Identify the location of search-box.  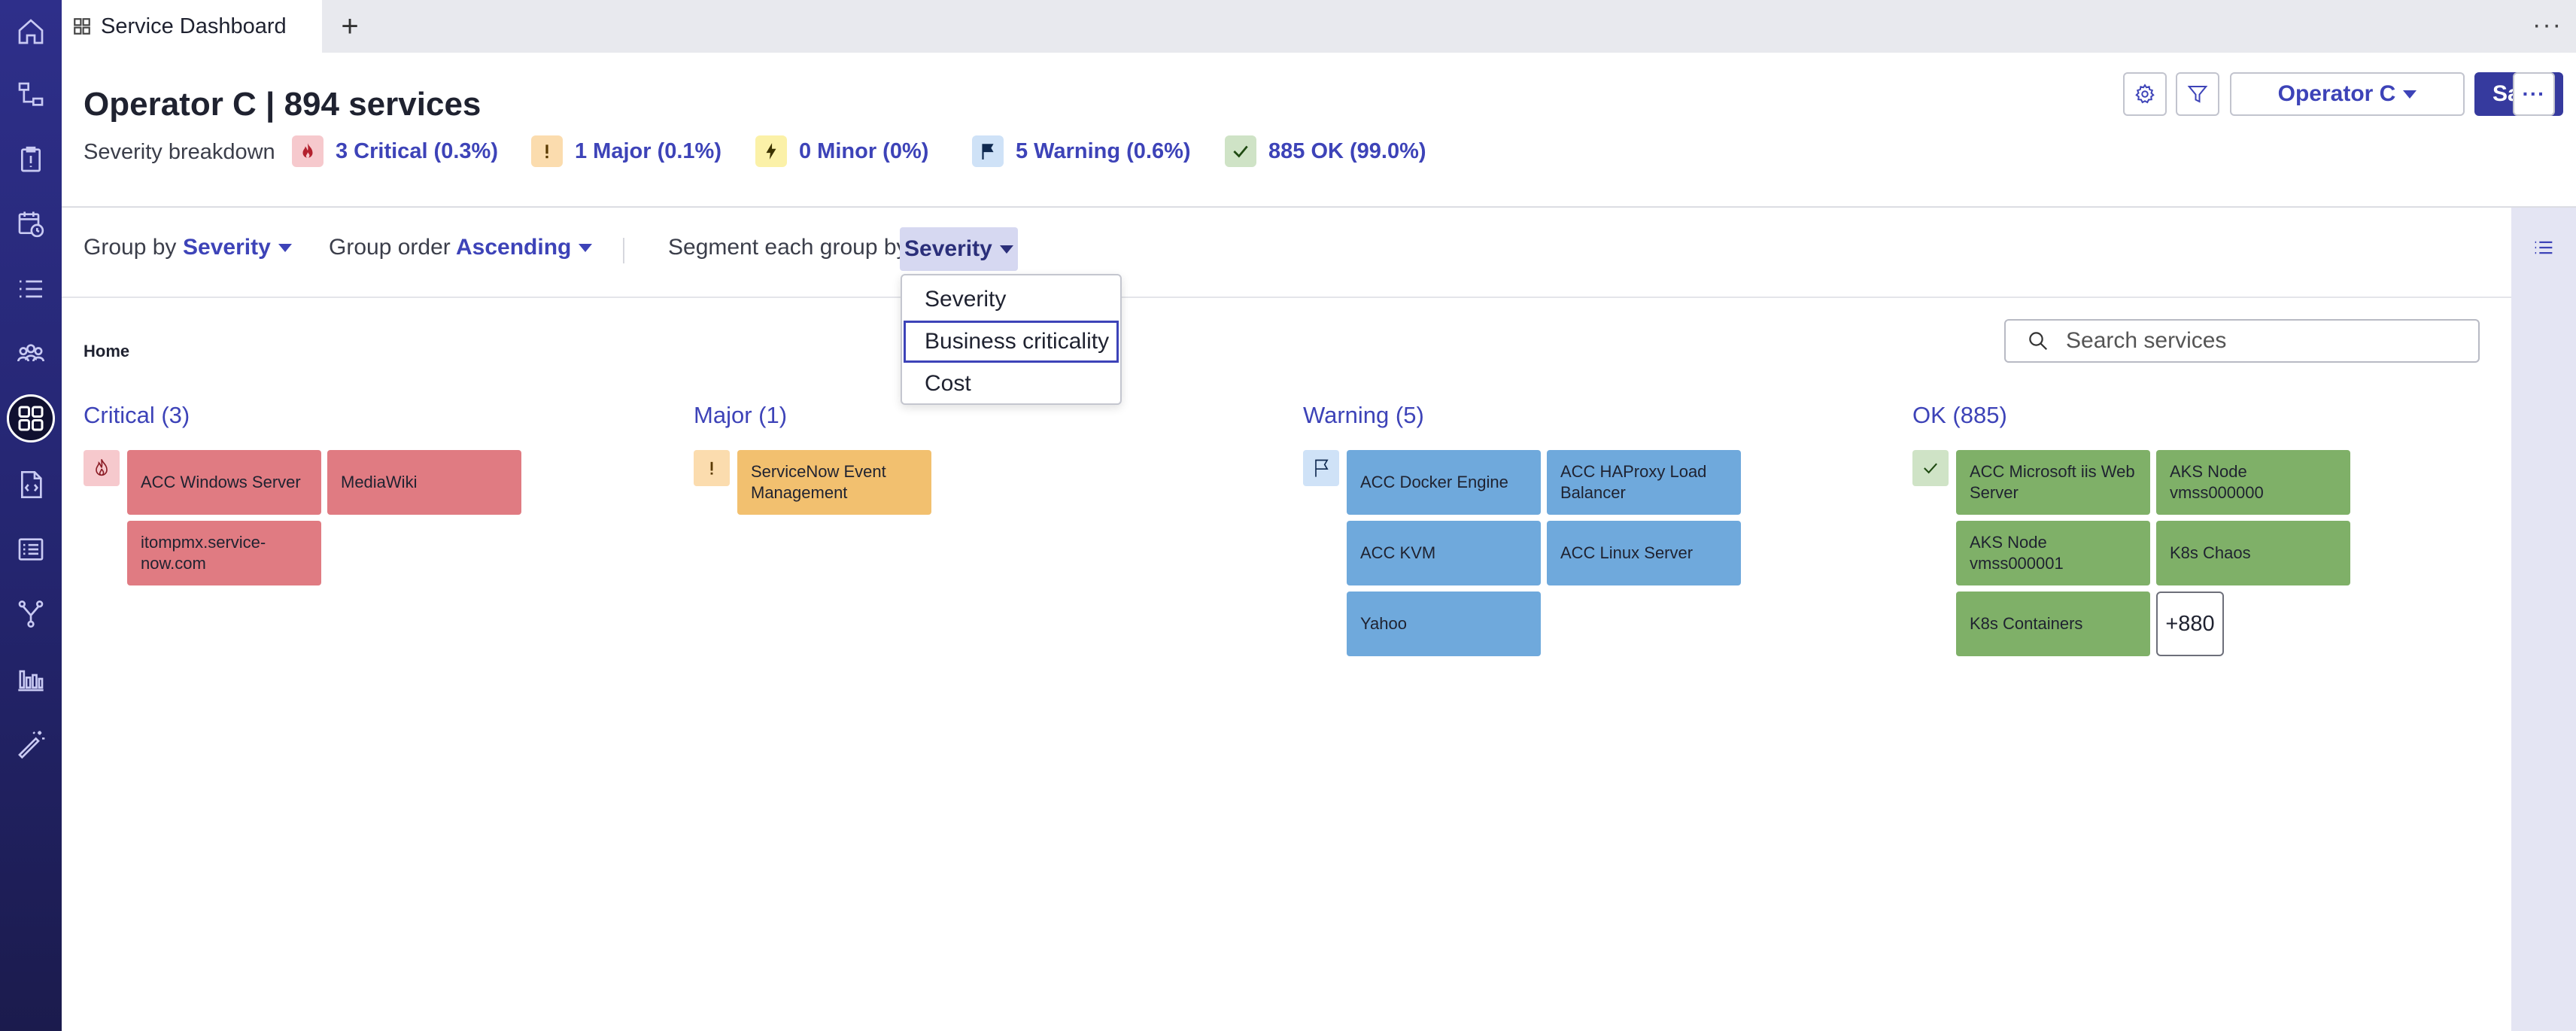
(2242, 341).